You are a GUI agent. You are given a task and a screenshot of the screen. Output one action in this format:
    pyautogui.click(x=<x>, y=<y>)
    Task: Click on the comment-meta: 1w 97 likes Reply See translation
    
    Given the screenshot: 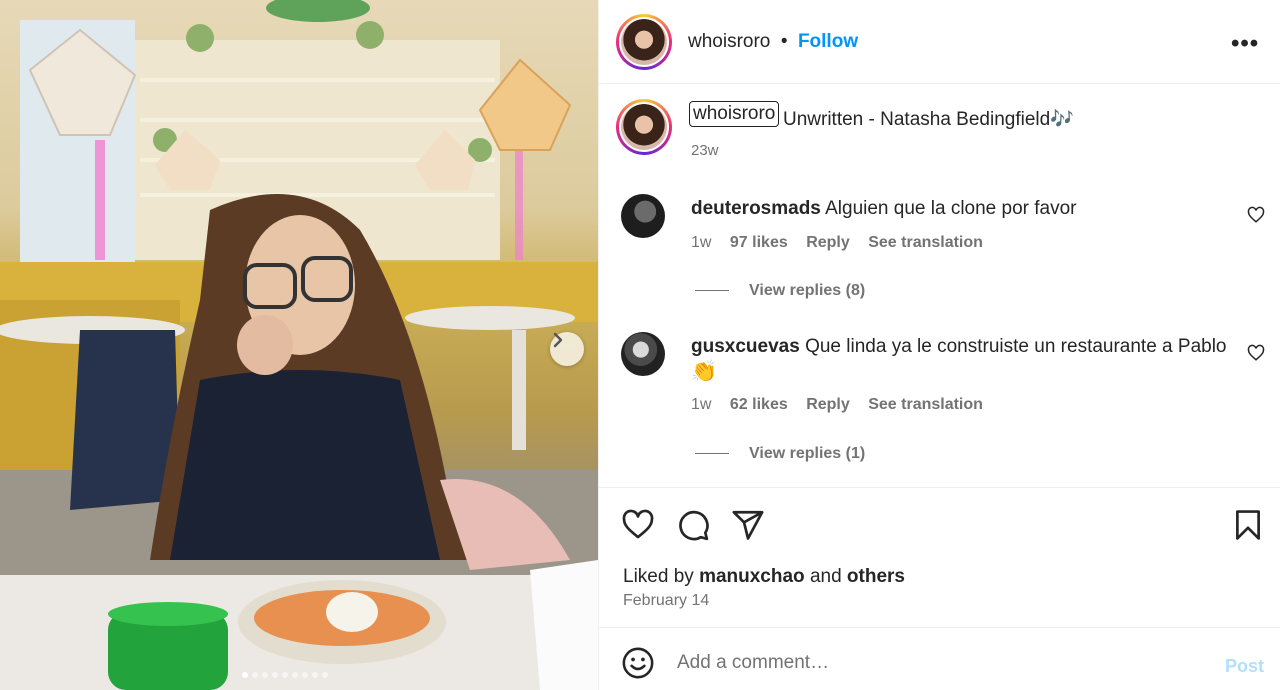 What is the action you would take?
    pyautogui.click(x=844, y=243)
    